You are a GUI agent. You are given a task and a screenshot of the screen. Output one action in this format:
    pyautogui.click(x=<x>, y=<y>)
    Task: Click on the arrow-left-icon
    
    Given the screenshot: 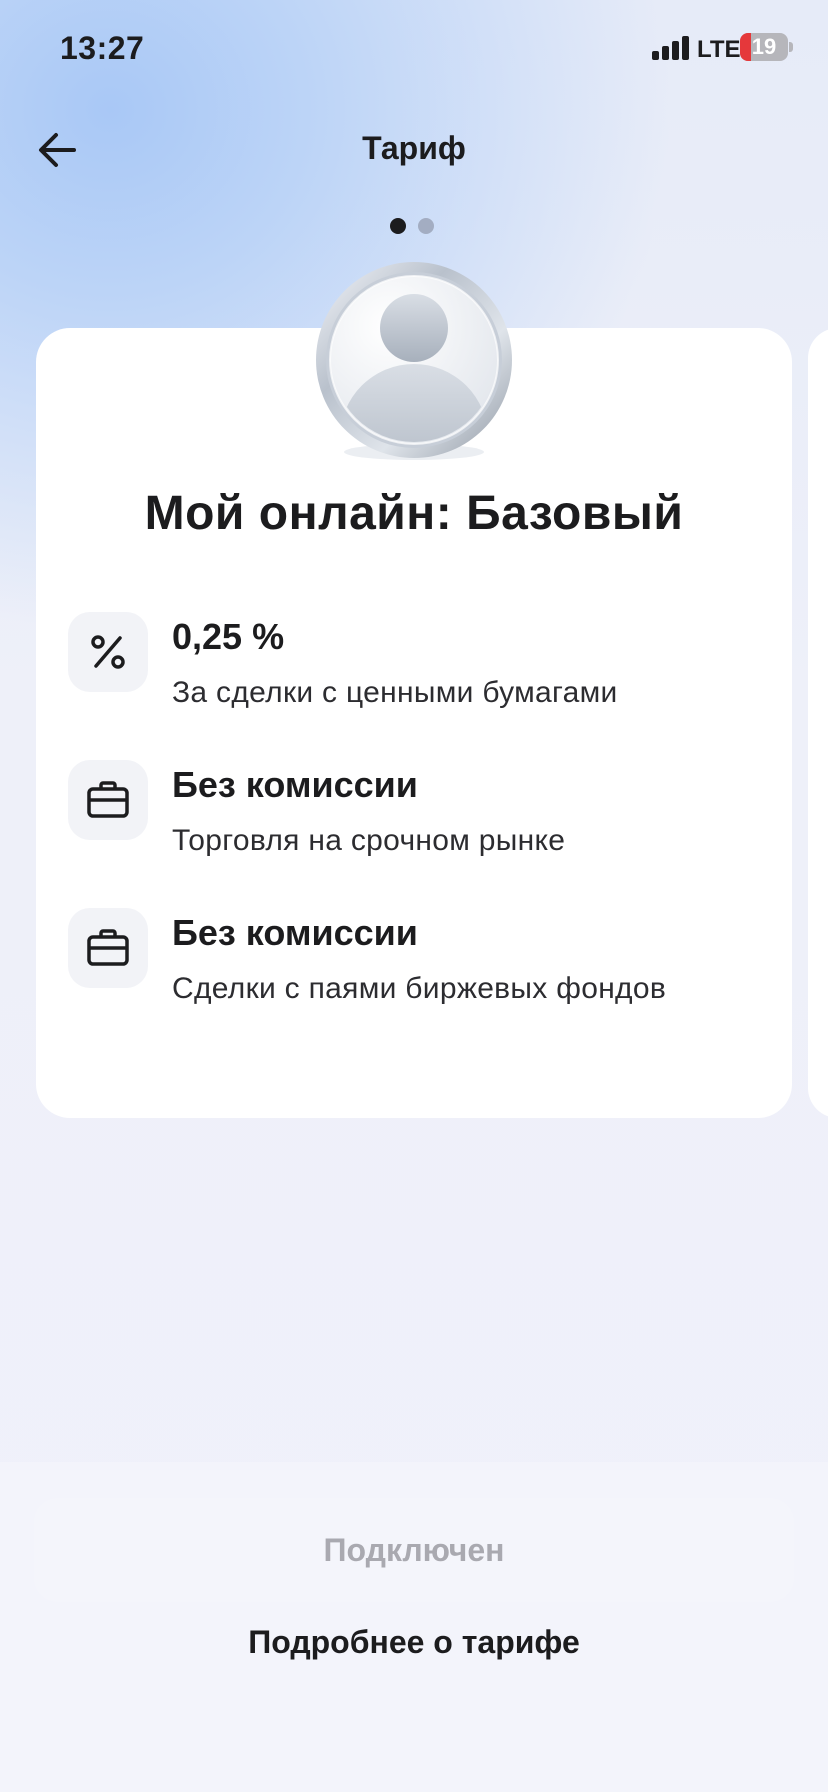 What is the action you would take?
    pyautogui.click(x=57, y=150)
    